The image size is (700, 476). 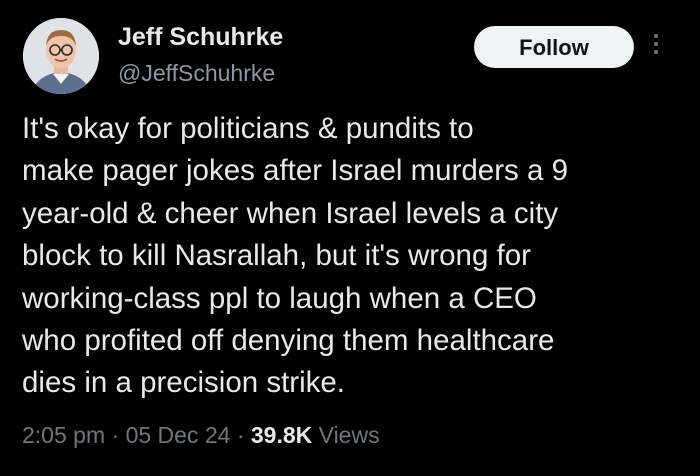 I want to click on views-count: 39.8K, so click(x=281, y=435).